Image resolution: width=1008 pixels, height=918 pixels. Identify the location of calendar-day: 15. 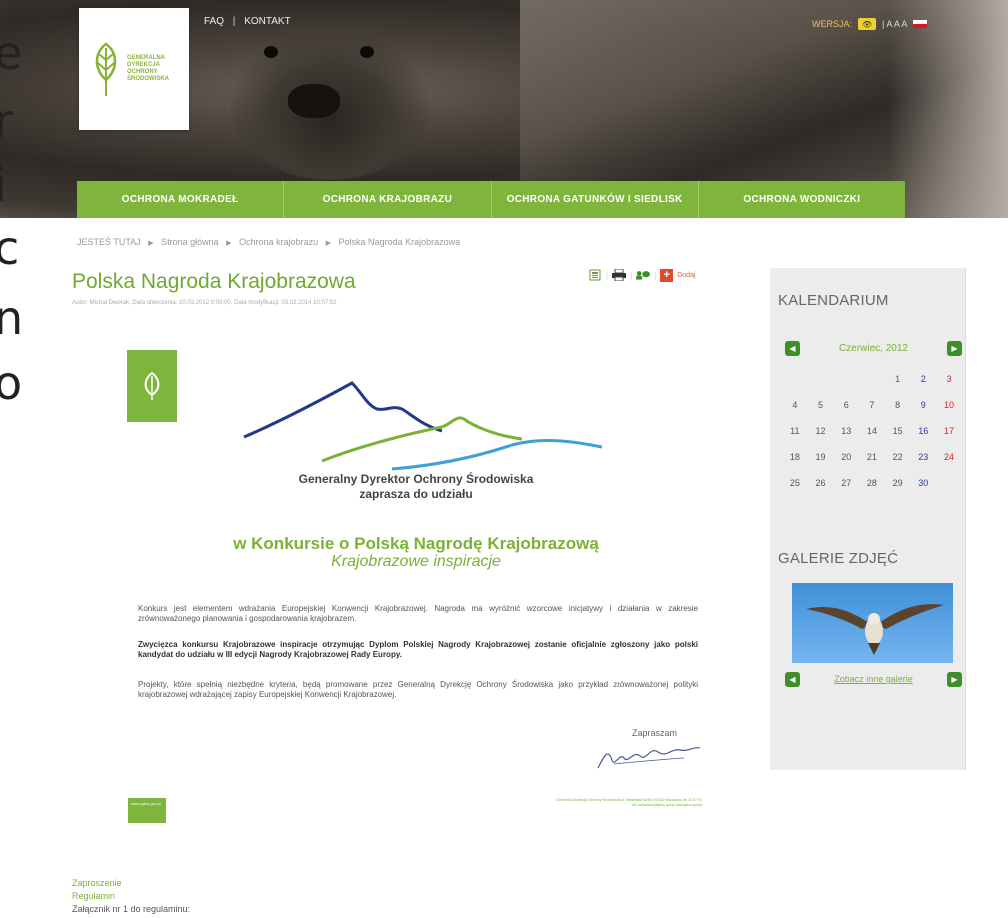
(898, 431).